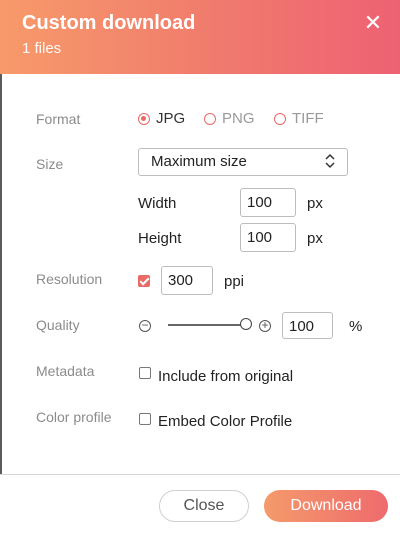 Image resolution: width=400 pixels, height=535 pixels. I want to click on metadata-checkbox, so click(145, 373).